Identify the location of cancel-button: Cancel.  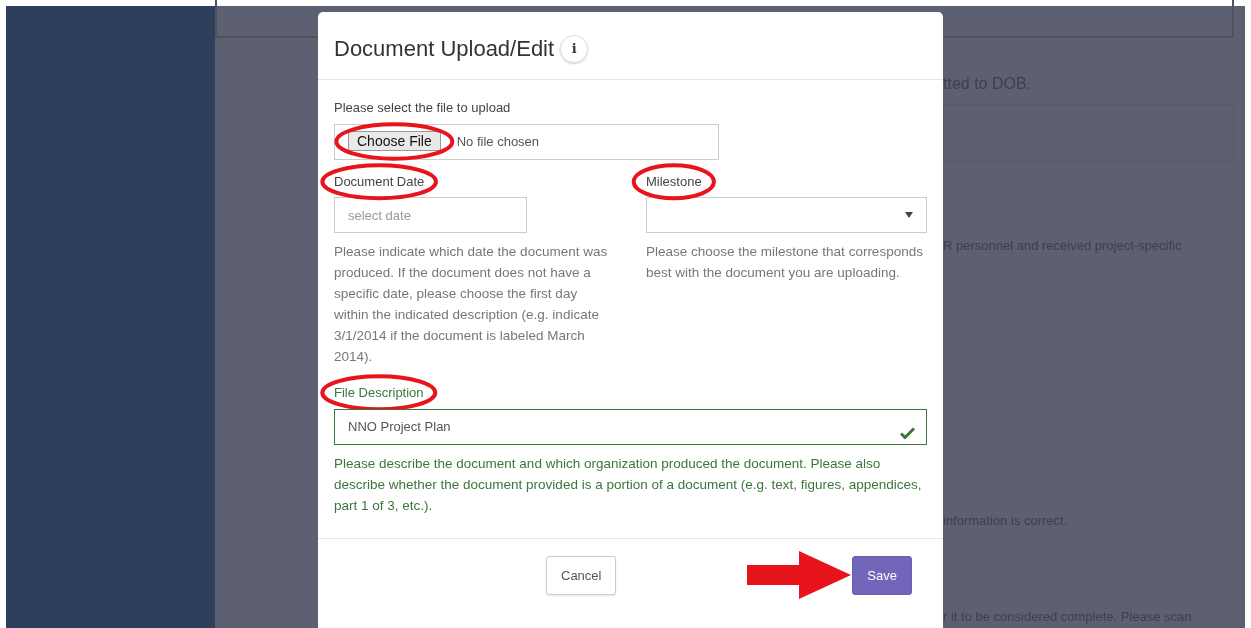
(581, 575).